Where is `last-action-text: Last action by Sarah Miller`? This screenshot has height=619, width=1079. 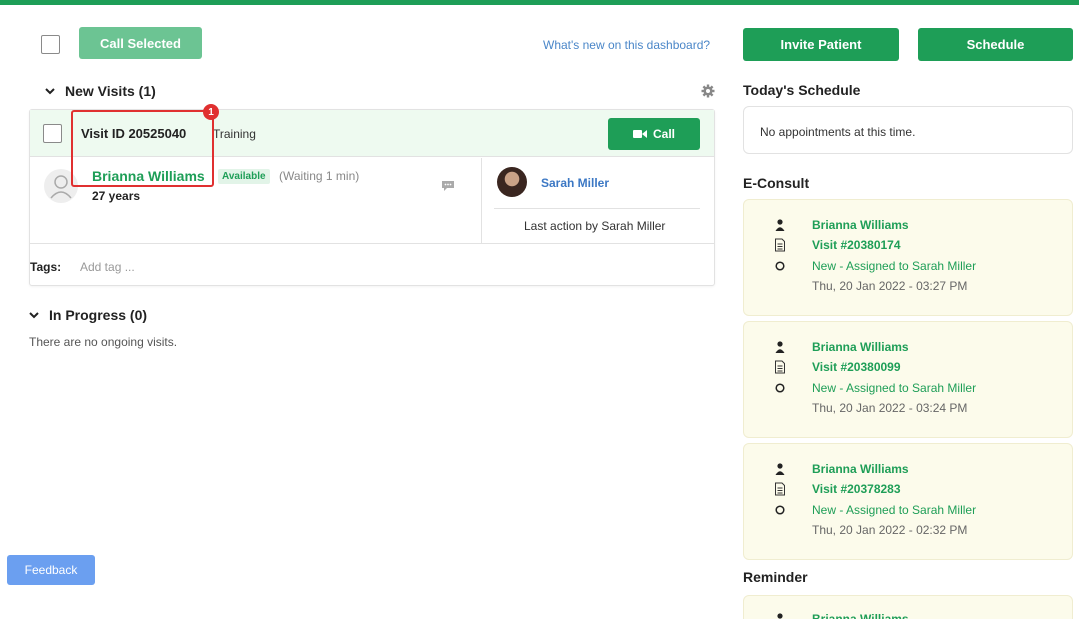 last-action-text: Last action by Sarah Miller is located at coordinates (595, 226).